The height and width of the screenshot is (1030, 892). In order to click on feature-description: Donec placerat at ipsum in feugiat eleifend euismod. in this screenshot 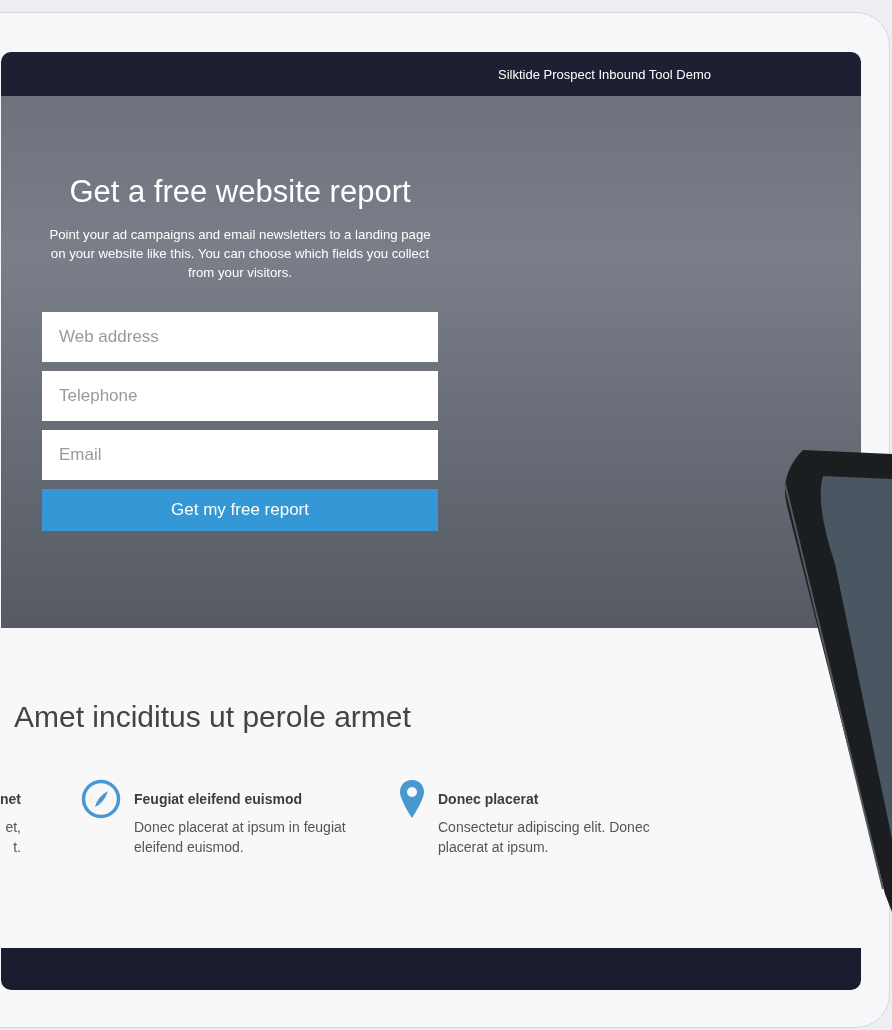, I will do `click(240, 837)`.